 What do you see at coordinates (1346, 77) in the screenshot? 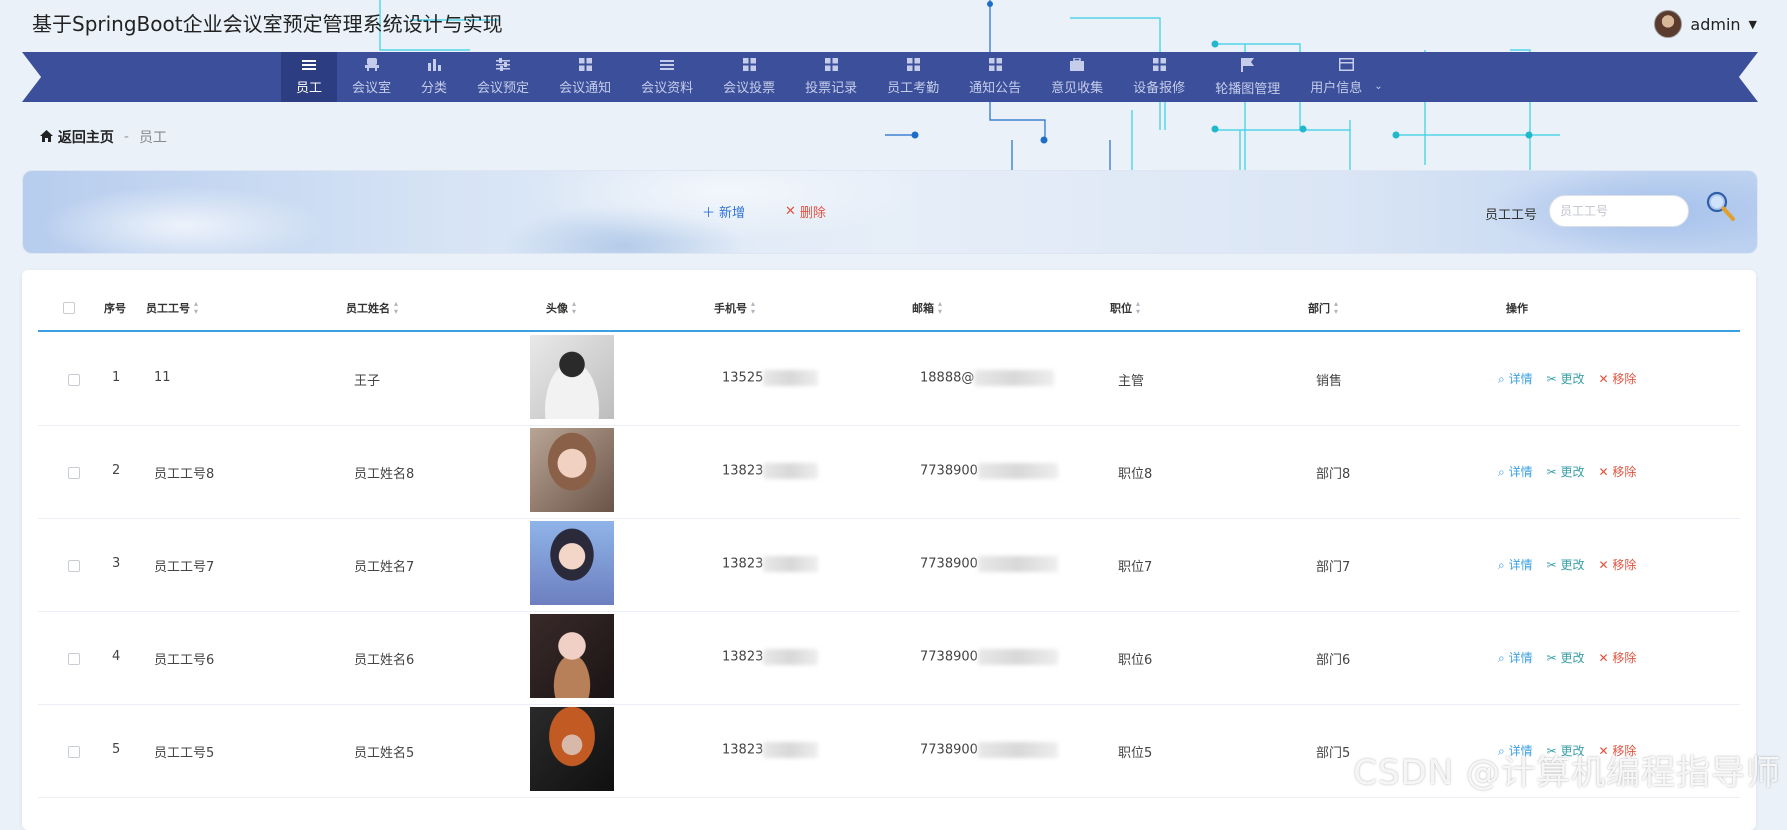
I see `nav-item-13: 用户信息 ⌄` at bounding box center [1346, 77].